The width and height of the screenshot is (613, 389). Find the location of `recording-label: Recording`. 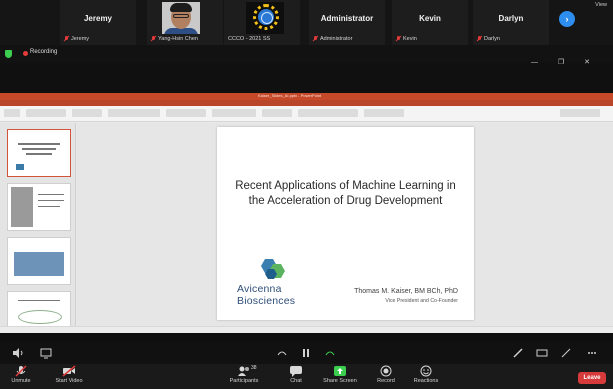

recording-label: Recording is located at coordinates (44, 52).